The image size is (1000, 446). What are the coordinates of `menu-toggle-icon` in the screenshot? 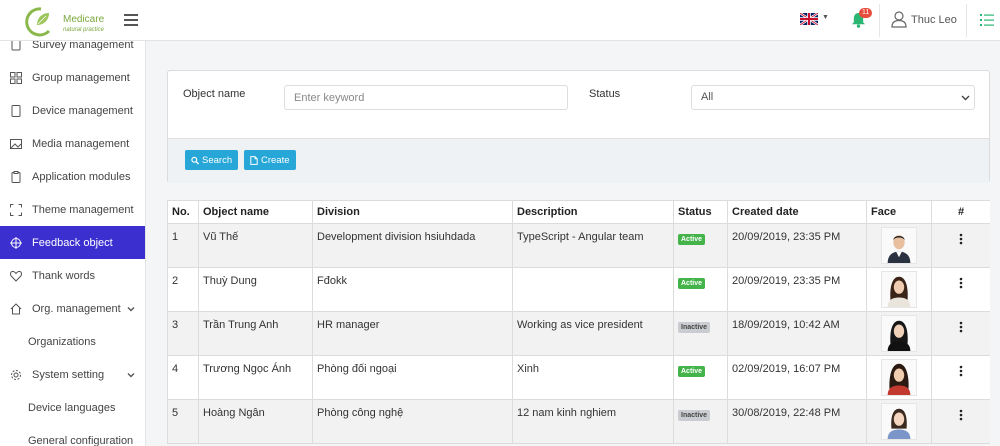 It's located at (131, 20).